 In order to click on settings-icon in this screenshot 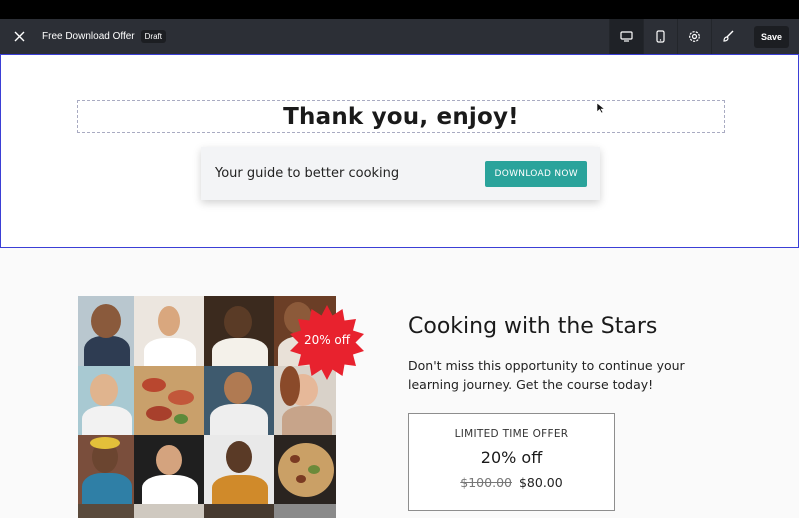, I will do `click(694, 36)`.